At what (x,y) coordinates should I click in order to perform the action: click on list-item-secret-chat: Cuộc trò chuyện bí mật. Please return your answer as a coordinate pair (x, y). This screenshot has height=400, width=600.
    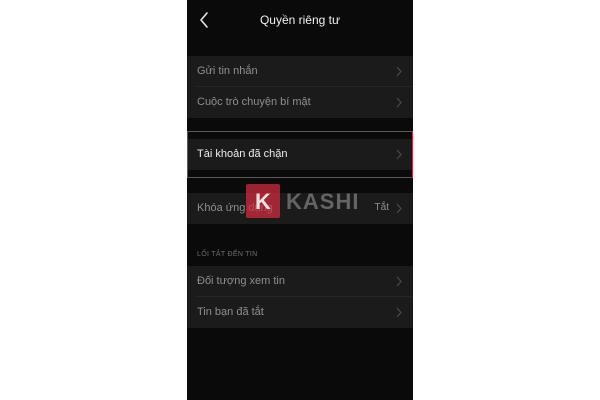
    Looking at the image, I should click on (300, 102).